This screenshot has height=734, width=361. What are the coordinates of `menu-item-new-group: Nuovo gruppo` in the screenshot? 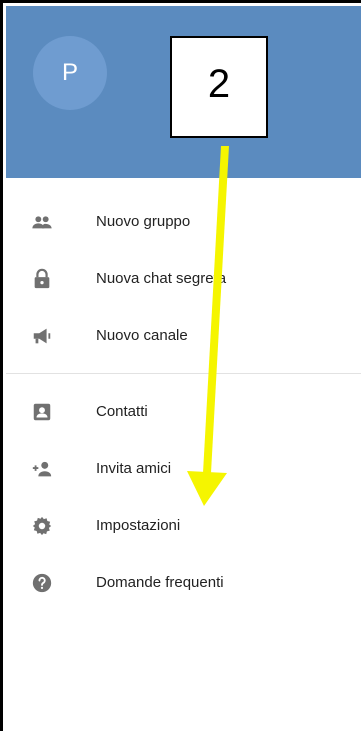 It's located at (183, 221).